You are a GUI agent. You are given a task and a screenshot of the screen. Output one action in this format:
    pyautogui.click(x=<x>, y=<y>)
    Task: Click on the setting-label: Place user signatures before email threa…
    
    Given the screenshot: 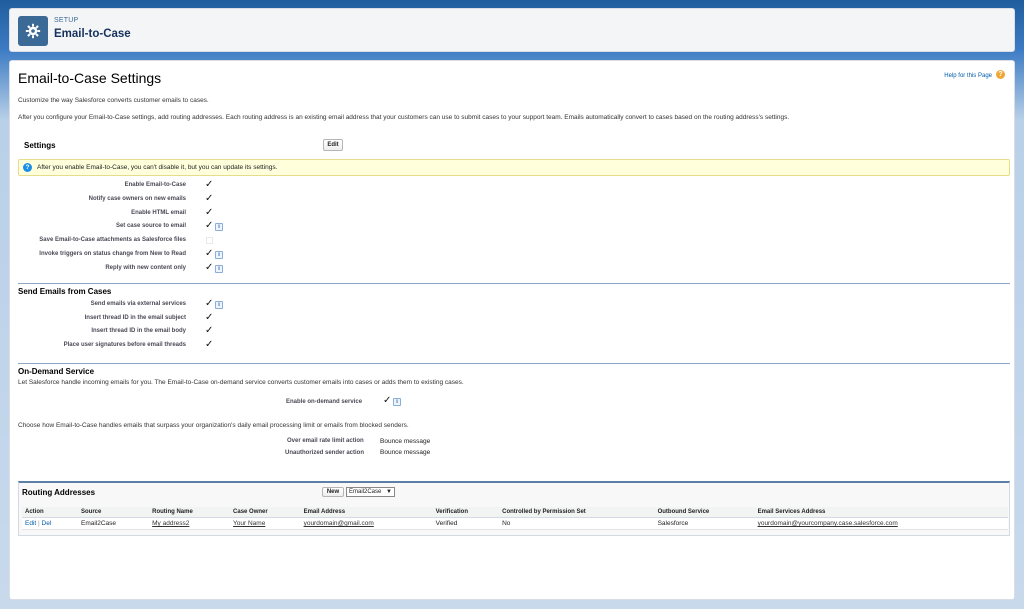 What is the action you would take?
    pyautogui.click(x=124, y=344)
    